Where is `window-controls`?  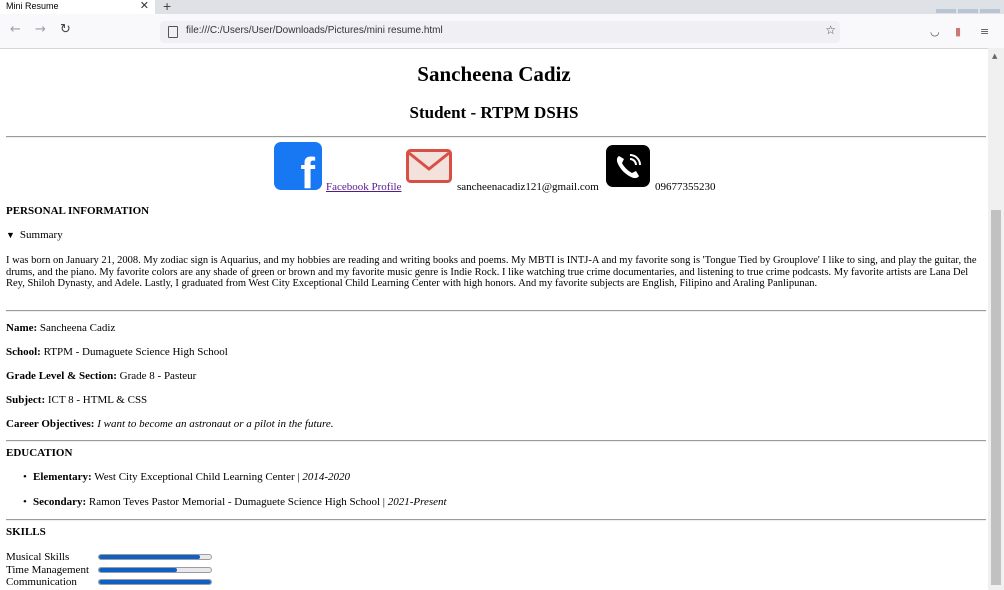
window-controls is located at coordinates (969, 6).